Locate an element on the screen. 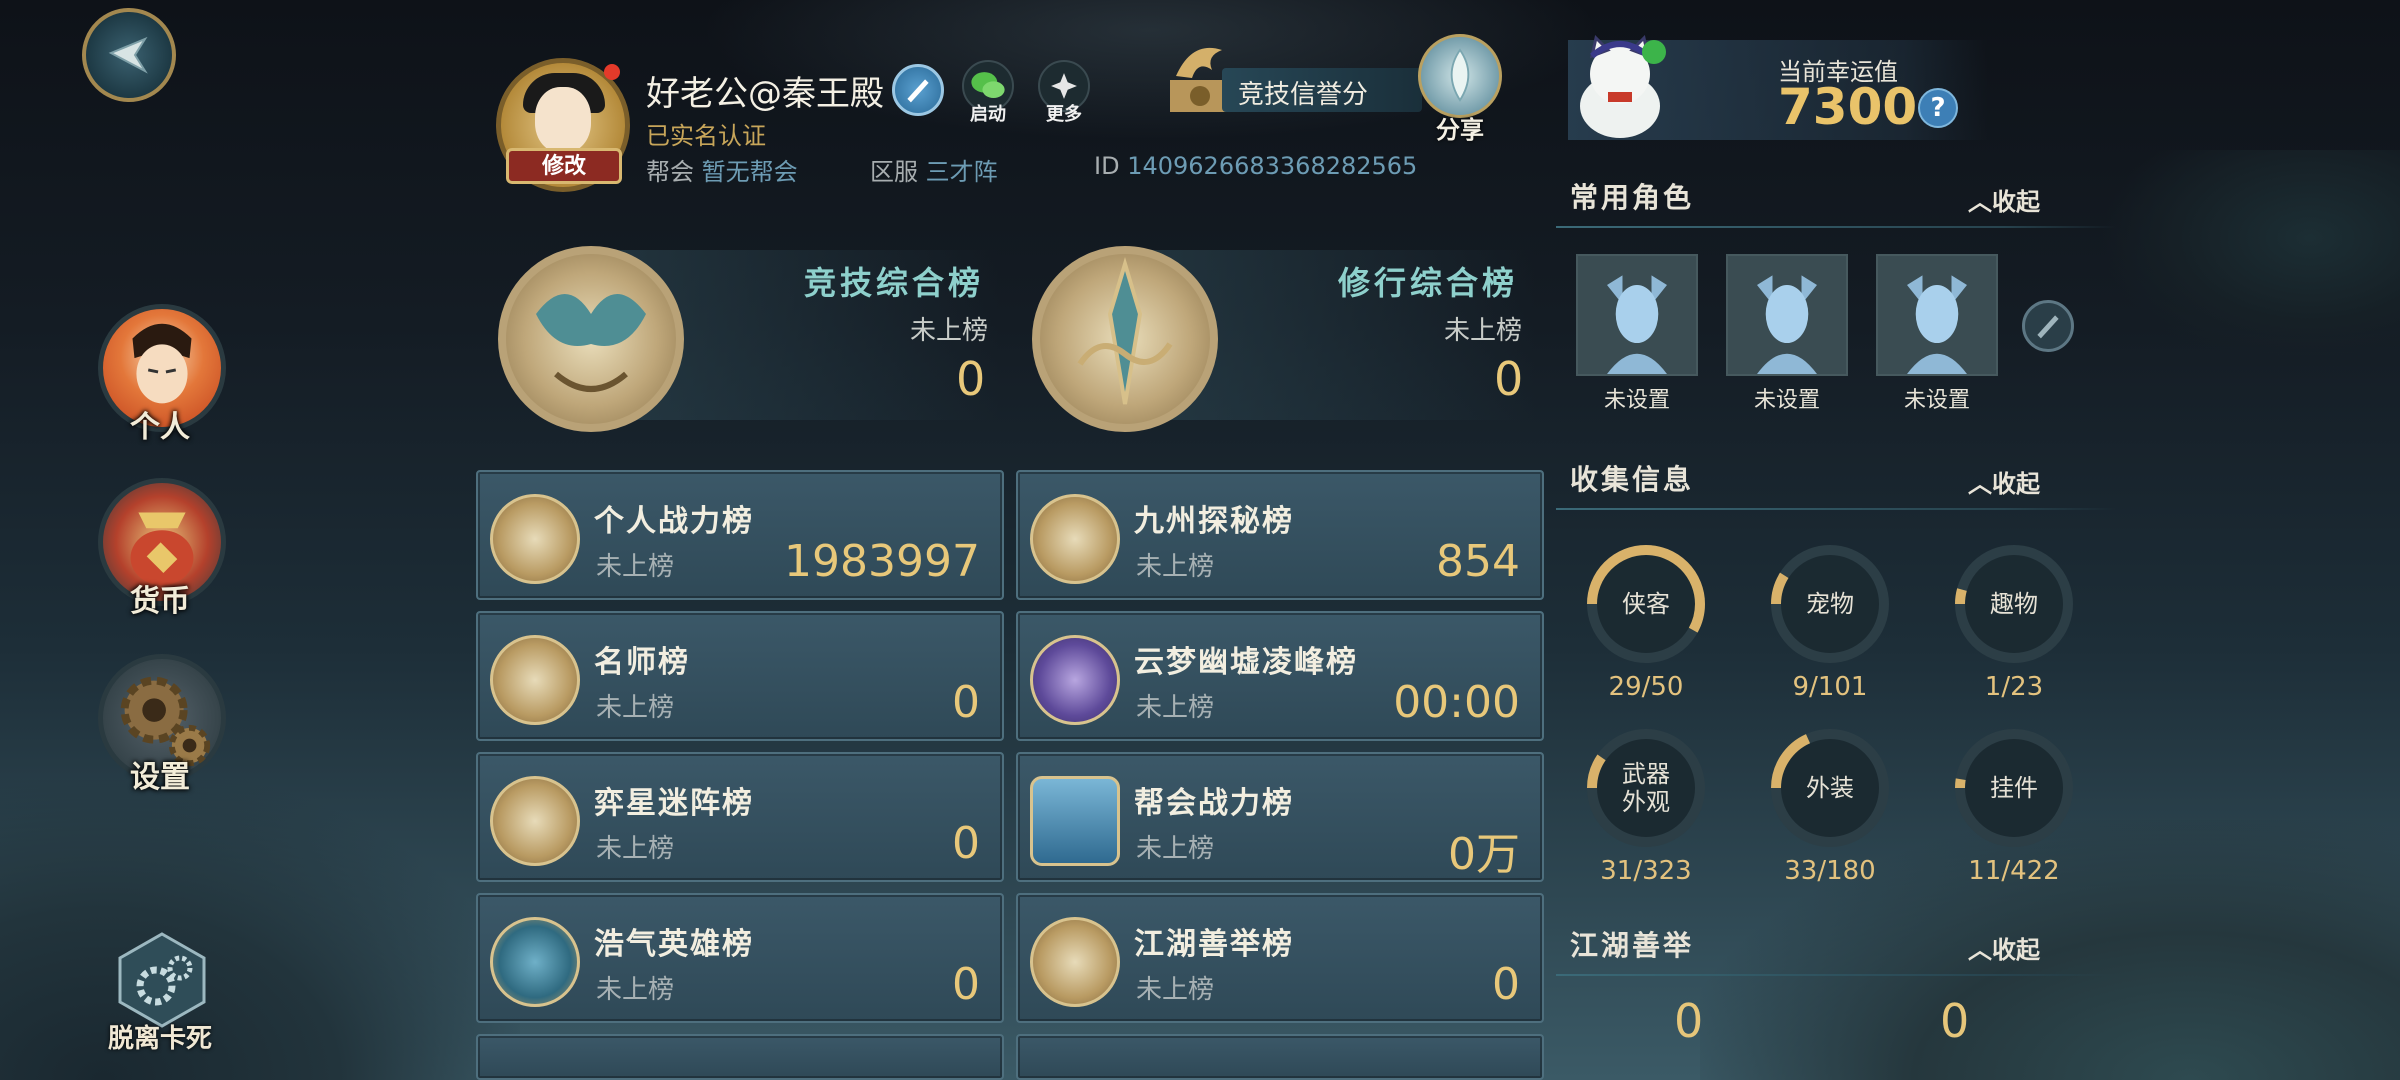  server-label: 区服 is located at coordinates (894, 172).